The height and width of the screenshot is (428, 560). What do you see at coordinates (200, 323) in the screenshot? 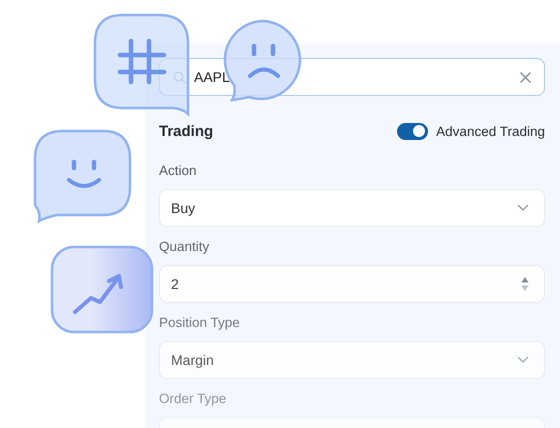
I see `field-label: Position Type` at bounding box center [200, 323].